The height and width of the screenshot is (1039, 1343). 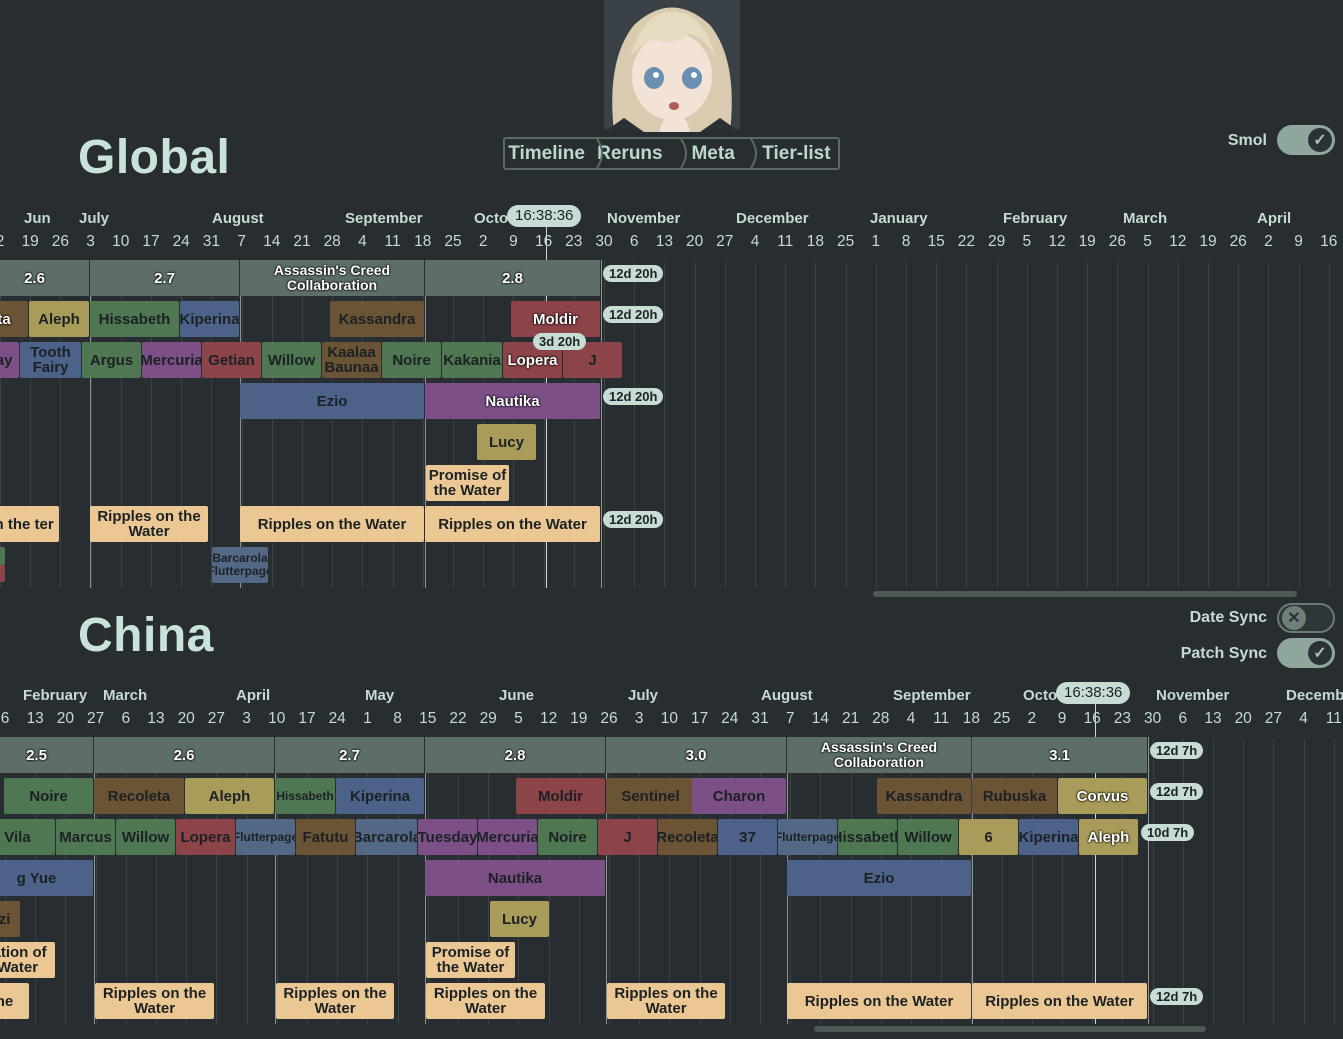 I want to click on month-label: April, so click(x=253, y=695).